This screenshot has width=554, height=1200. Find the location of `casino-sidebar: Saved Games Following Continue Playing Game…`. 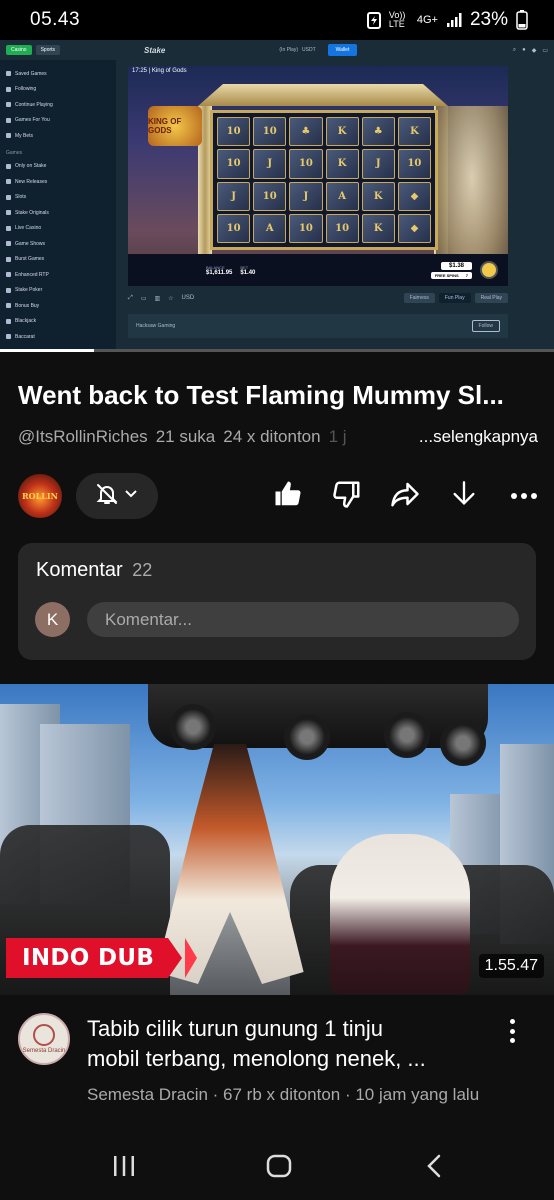

casino-sidebar: Saved Games Following Continue Playing Game… is located at coordinates (58, 206).